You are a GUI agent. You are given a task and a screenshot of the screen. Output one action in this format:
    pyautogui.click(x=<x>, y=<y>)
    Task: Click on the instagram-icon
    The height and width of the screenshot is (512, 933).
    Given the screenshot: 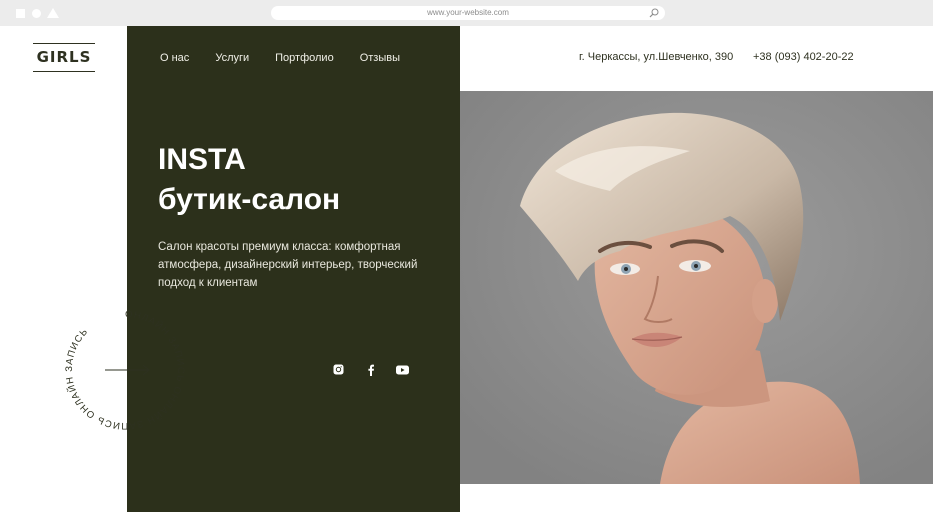 What is the action you would take?
    pyautogui.click(x=338, y=369)
    